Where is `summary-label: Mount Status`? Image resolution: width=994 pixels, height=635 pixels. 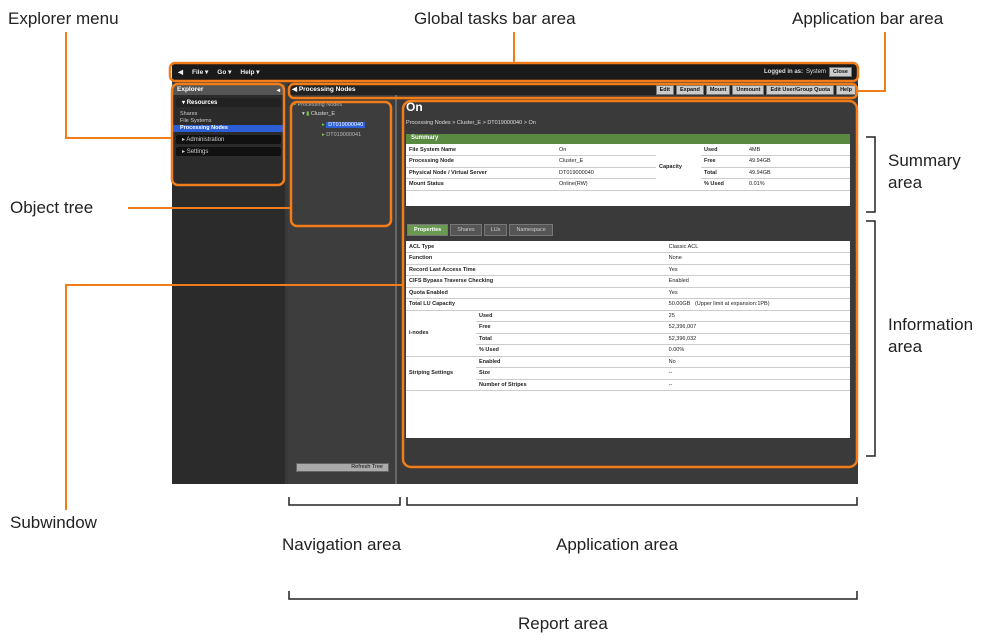
summary-label: Mount Status is located at coordinates (481, 184).